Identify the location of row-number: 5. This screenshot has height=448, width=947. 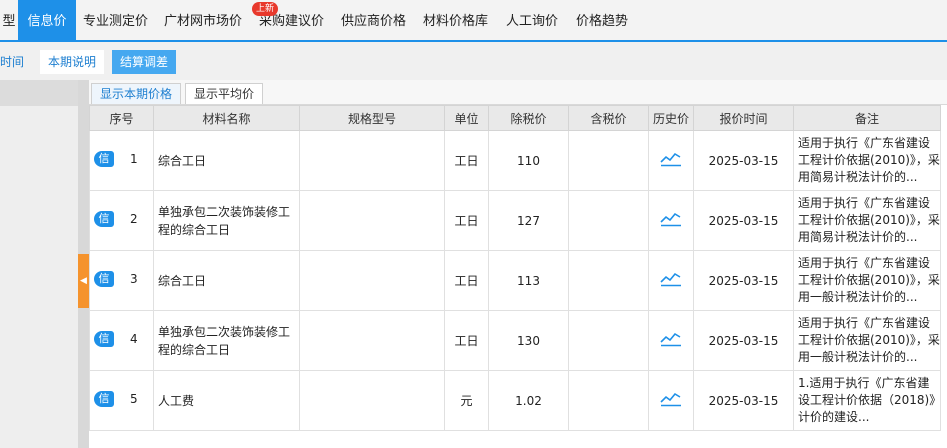
(134, 399).